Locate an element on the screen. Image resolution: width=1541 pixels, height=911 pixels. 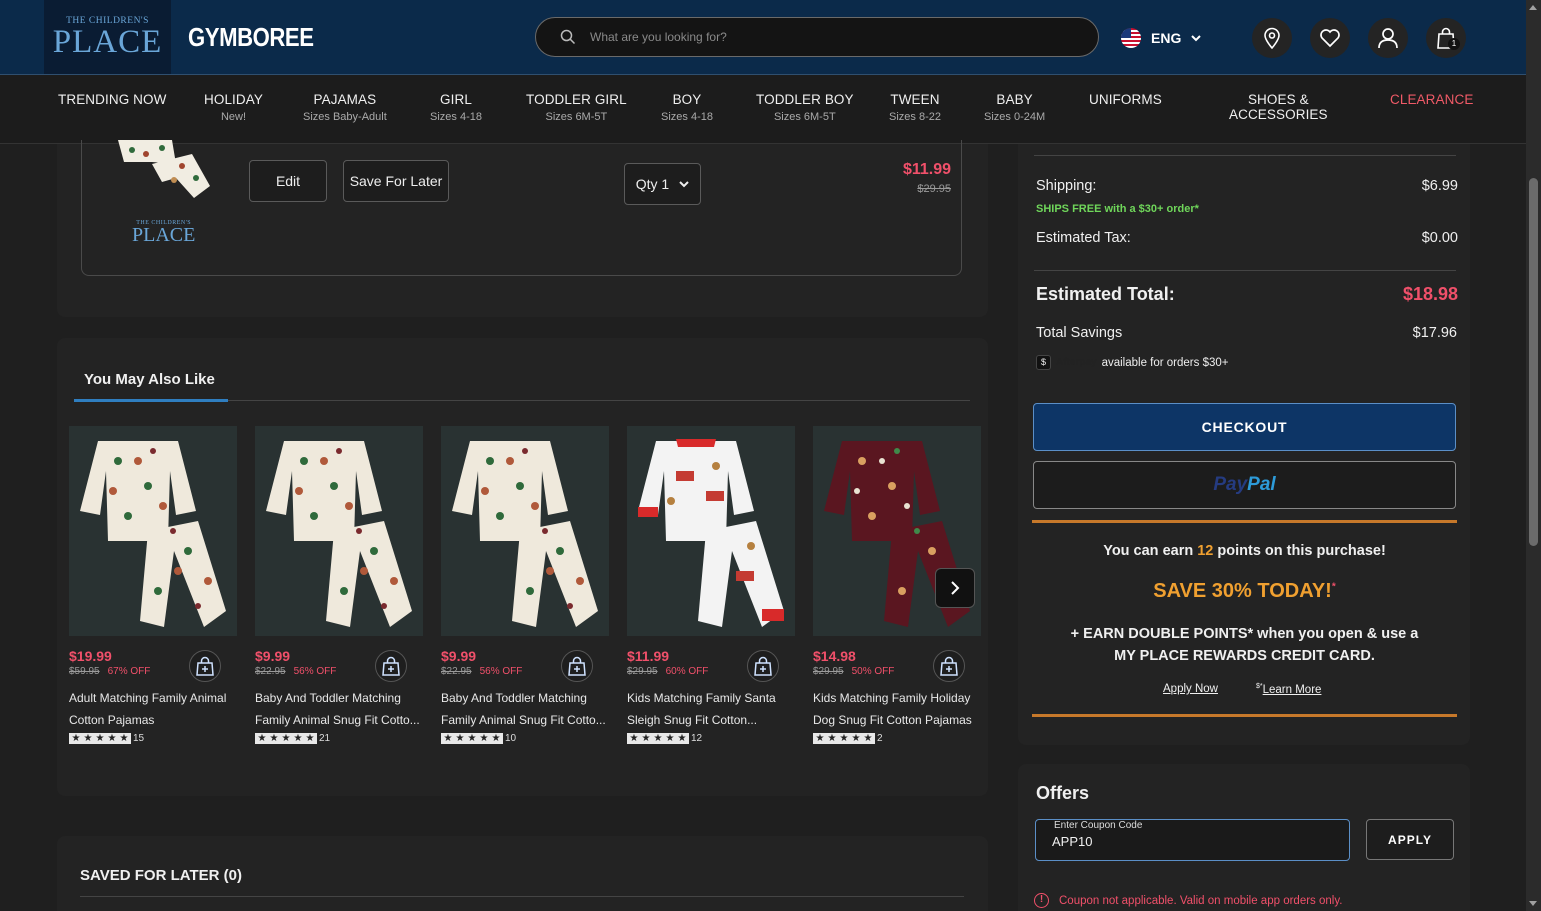
edit-button: Edit is located at coordinates (288, 181).